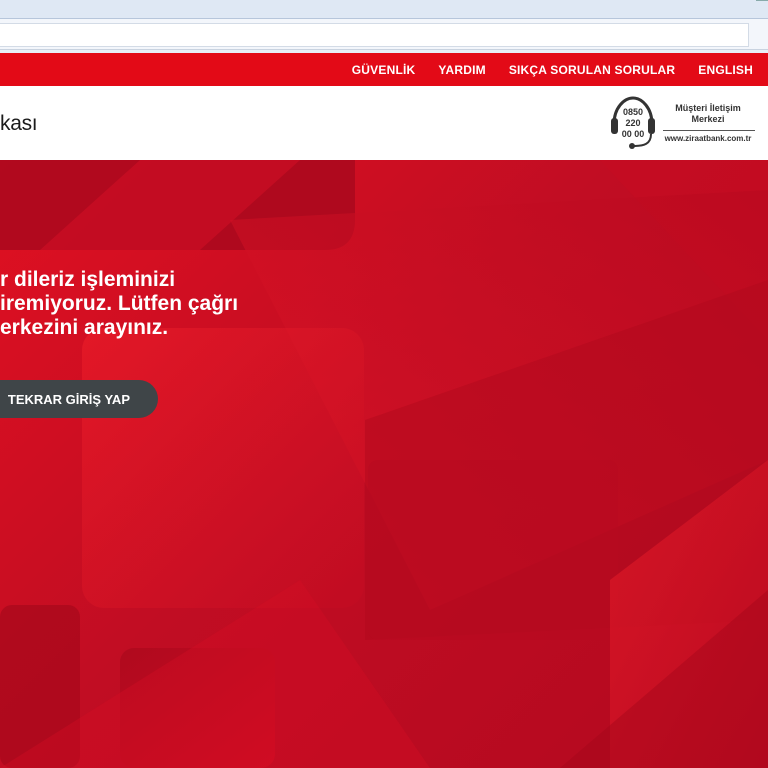 This screenshot has height=768, width=768. I want to click on nav-faq: SIKÇA SORULAN SORULAR, so click(592, 70).